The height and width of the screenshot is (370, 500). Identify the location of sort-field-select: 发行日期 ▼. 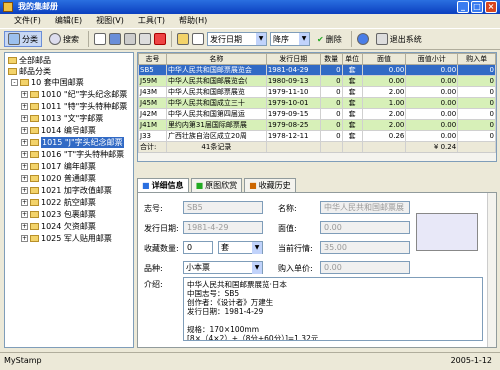
(237, 39).